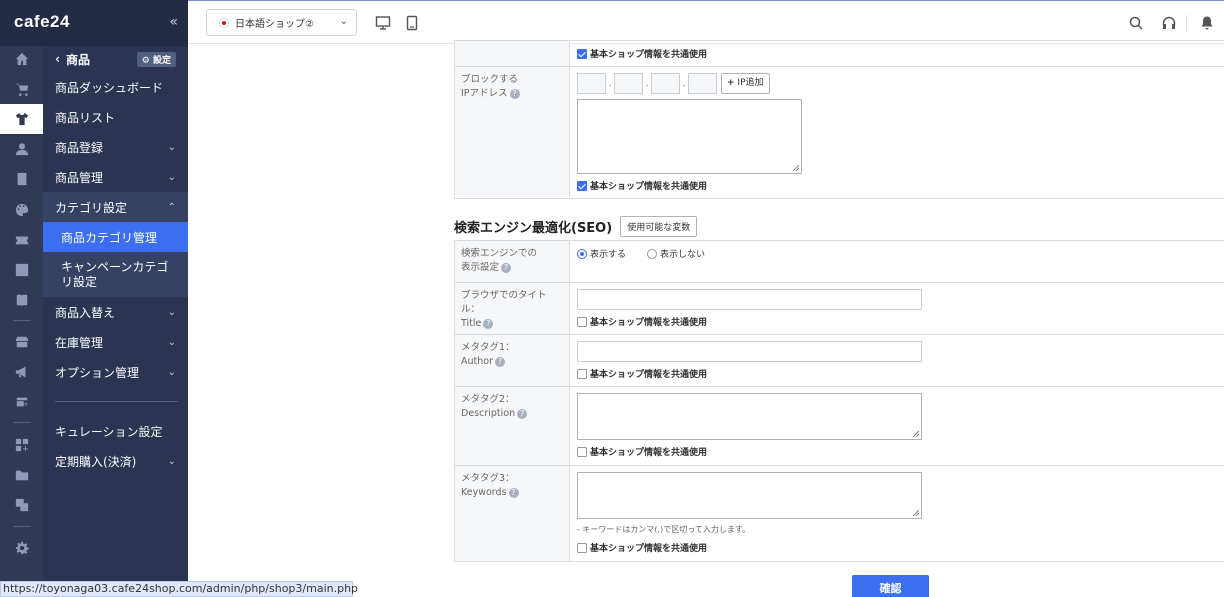 The width and height of the screenshot is (1224, 597). What do you see at coordinates (601, 253) in the screenshot?
I see `radio-show: 表示する` at bounding box center [601, 253].